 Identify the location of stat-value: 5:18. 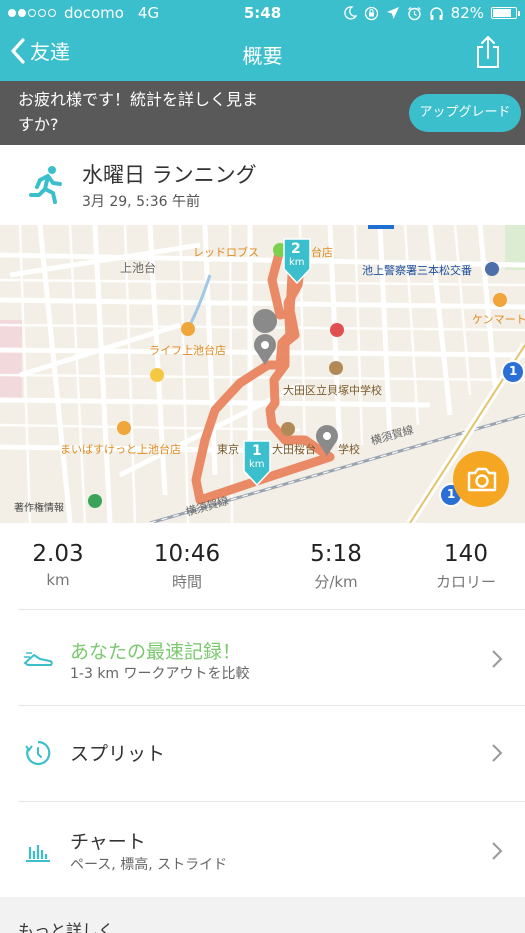
(336, 554).